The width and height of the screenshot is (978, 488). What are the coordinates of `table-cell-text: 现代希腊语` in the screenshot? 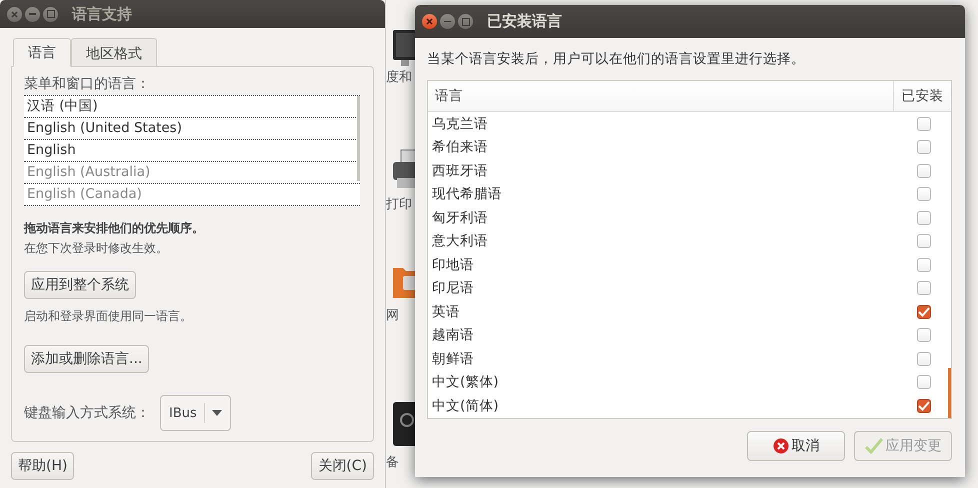 It's located at (466, 194).